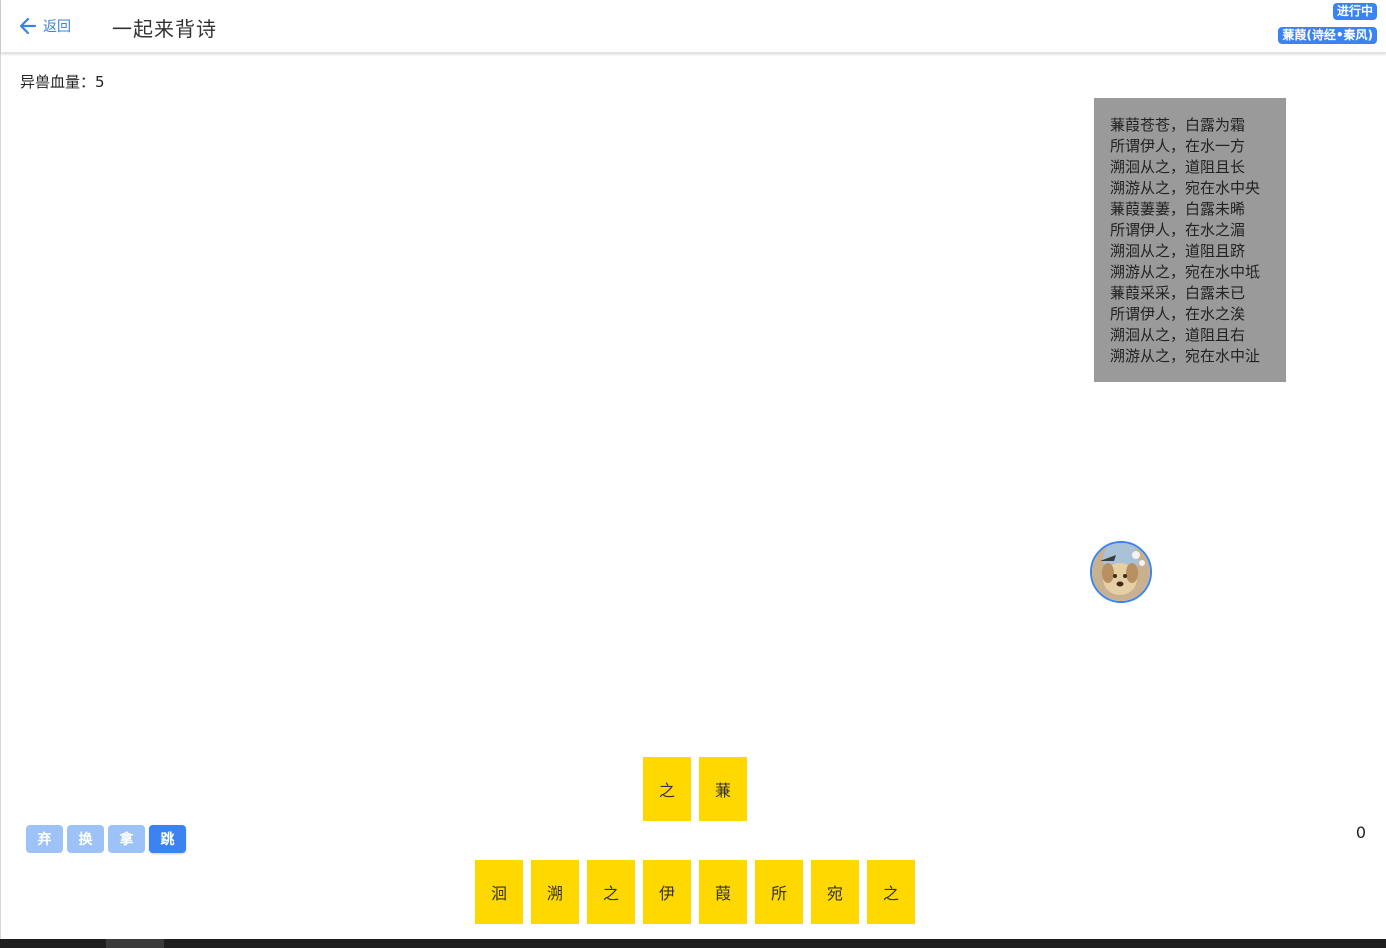  Describe the element at coordinates (1178, 314) in the screenshot. I see `poem-line: 所谓伊人，在水之涘` at that location.